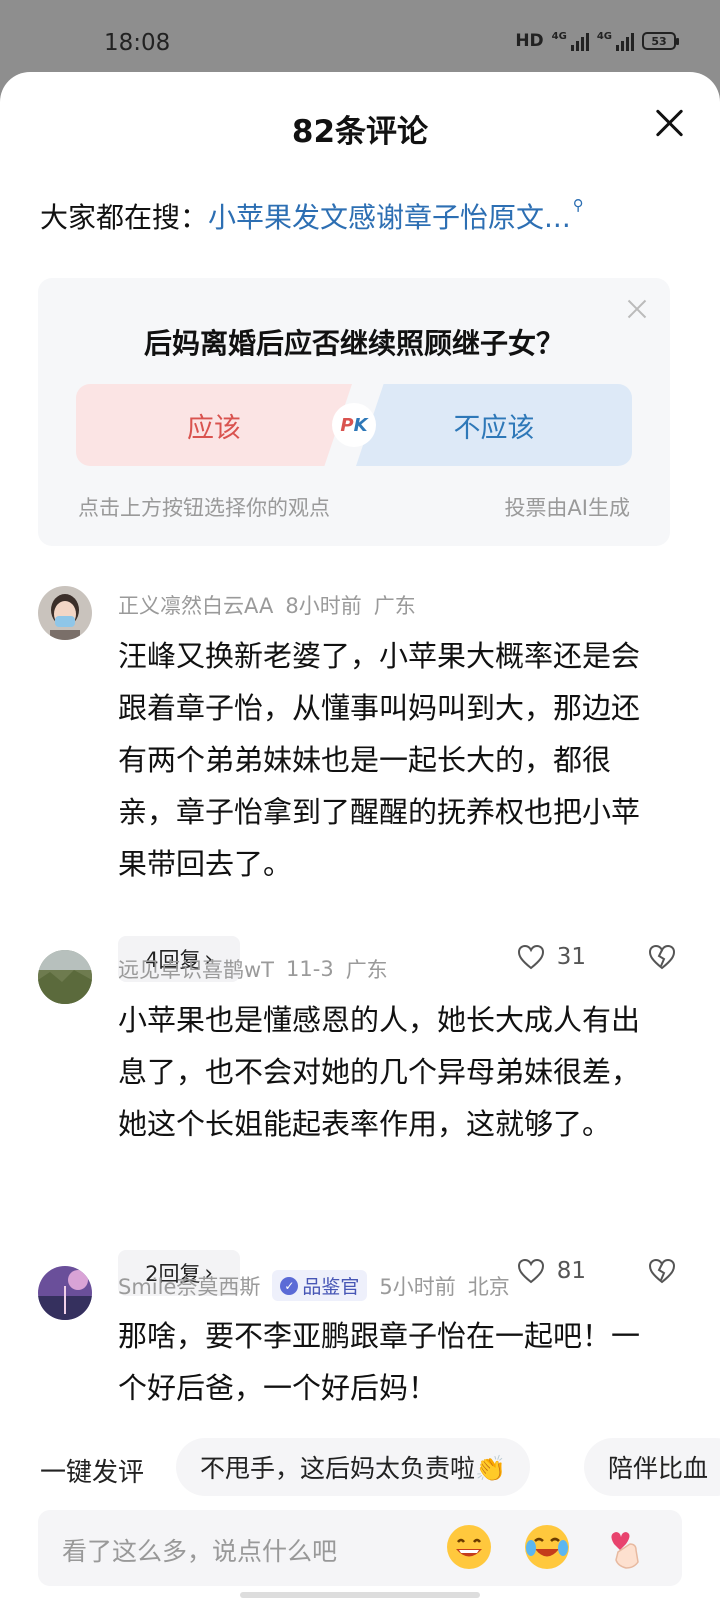  Describe the element at coordinates (469, 1547) in the screenshot. I see `laughing-emoji-icon` at that location.